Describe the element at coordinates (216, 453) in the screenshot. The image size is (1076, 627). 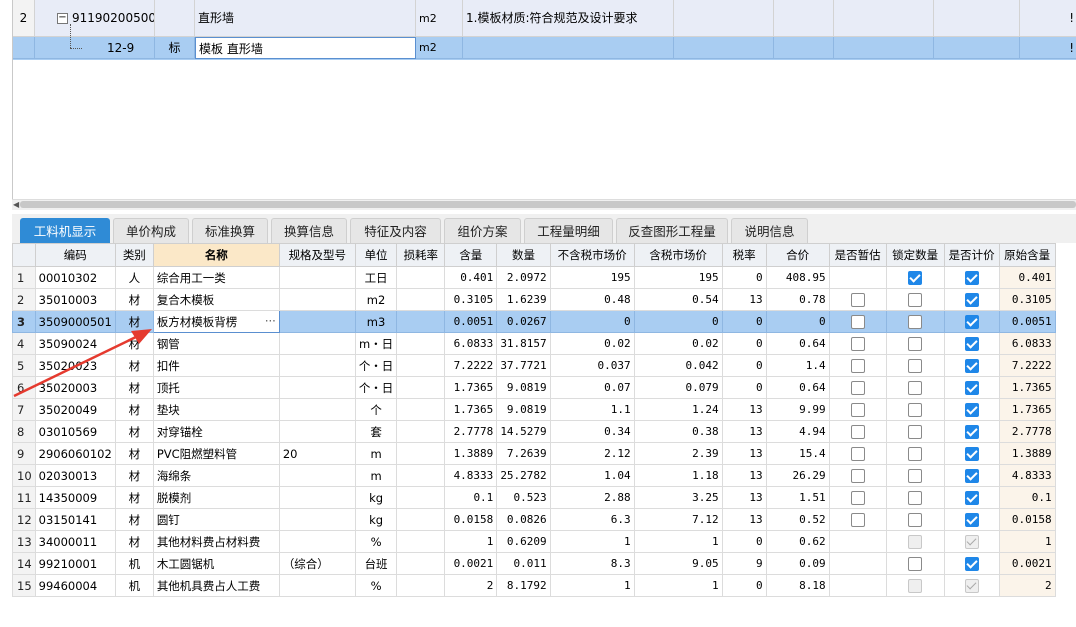
I see `name-cell: PVC阻燃塑料管` at that location.